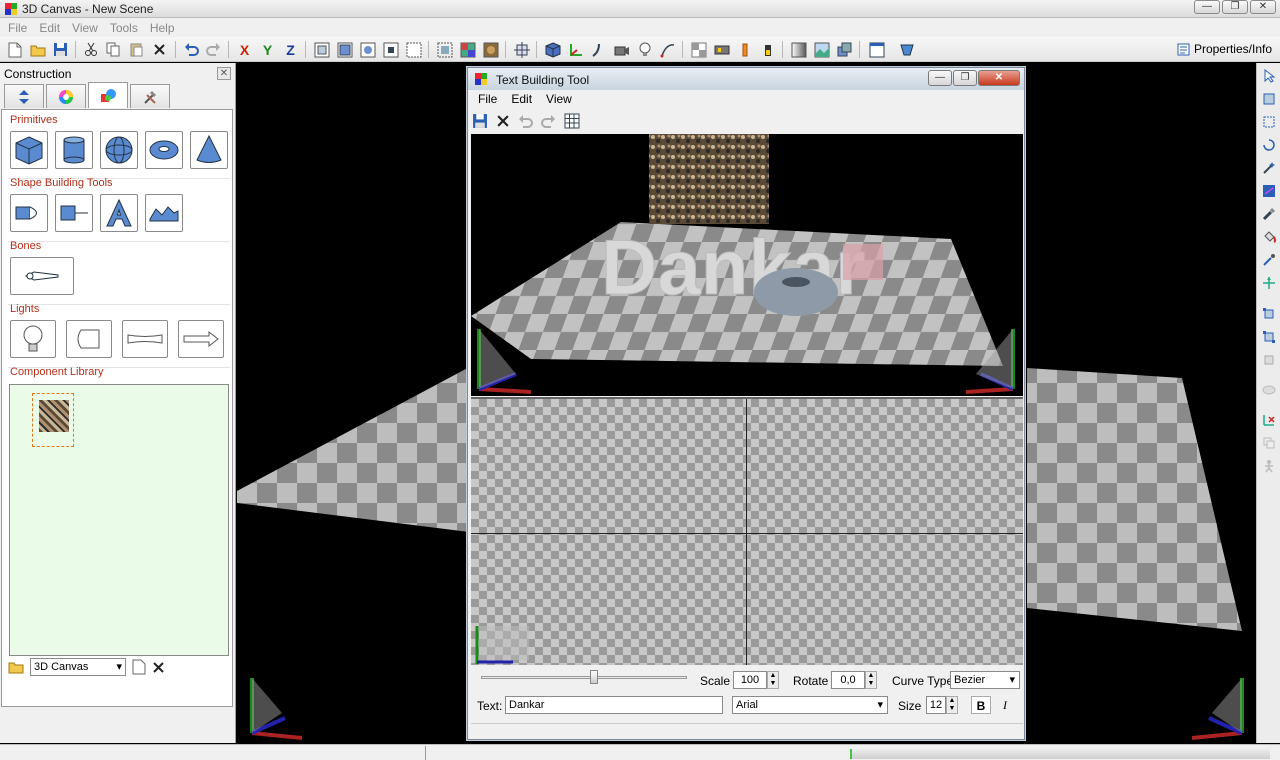 Image resolution: width=1280 pixels, height=760 pixels. What do you see at coordinates (614, 705) in the screenshot?
I see `text-input: Dankar` at bounding box center [614, 705].